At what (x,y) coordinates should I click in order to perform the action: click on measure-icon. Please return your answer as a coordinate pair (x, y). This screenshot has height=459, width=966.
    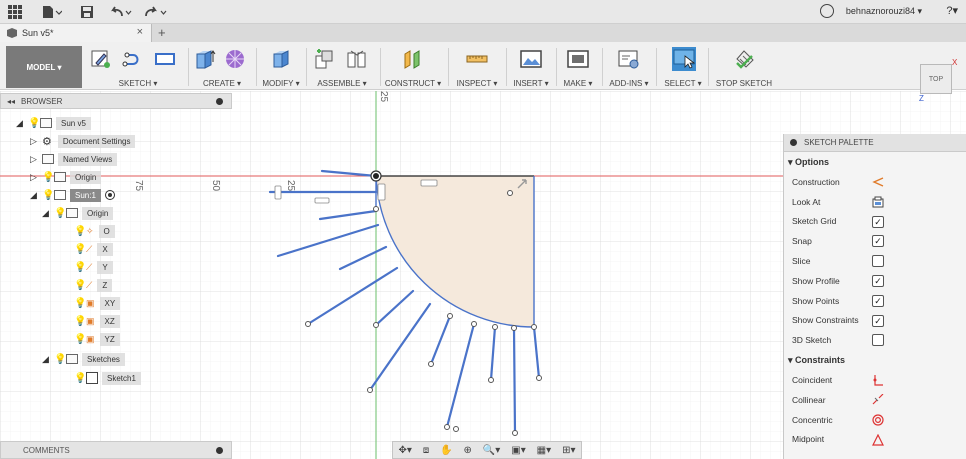
    Looking at the image, I should click on (477, 59).